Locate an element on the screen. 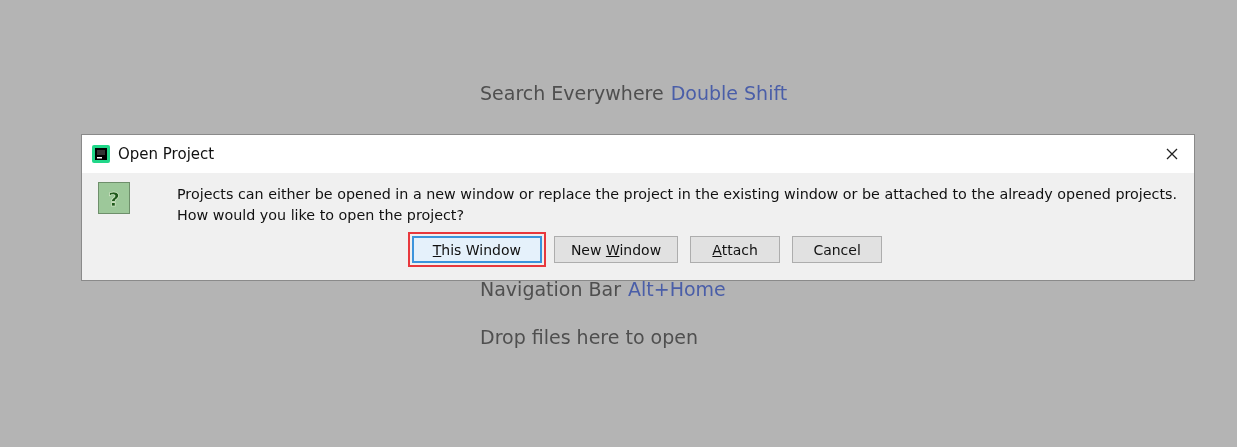 Image resolution: width=1237 pixels, height=447 pixels. dialog-button: This Window is located at coordinates (476, 249).